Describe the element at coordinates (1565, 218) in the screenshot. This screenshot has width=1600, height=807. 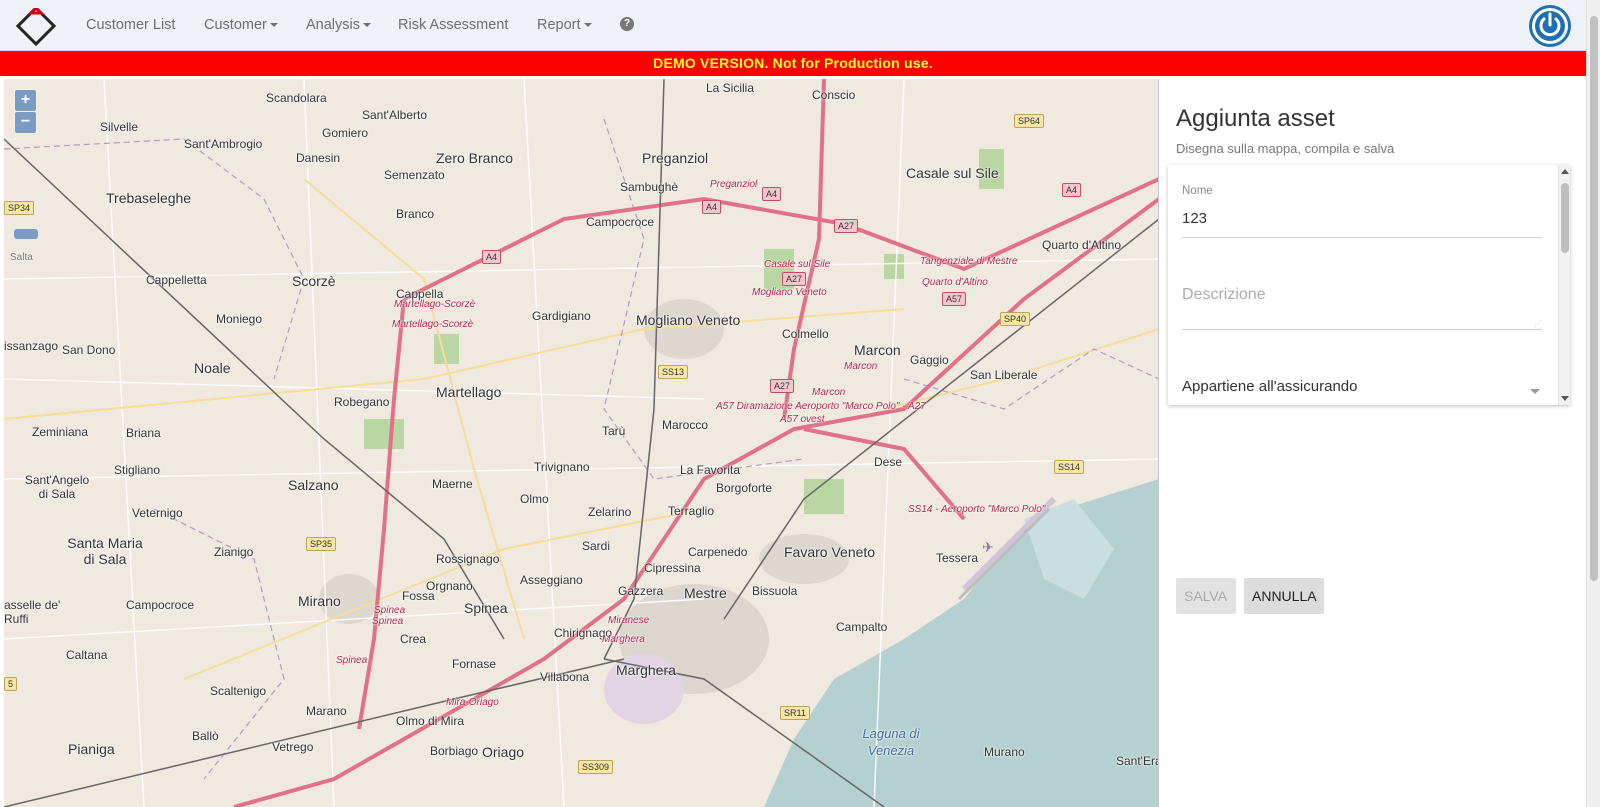
I see `form-scrollbar-thumb` at that location.